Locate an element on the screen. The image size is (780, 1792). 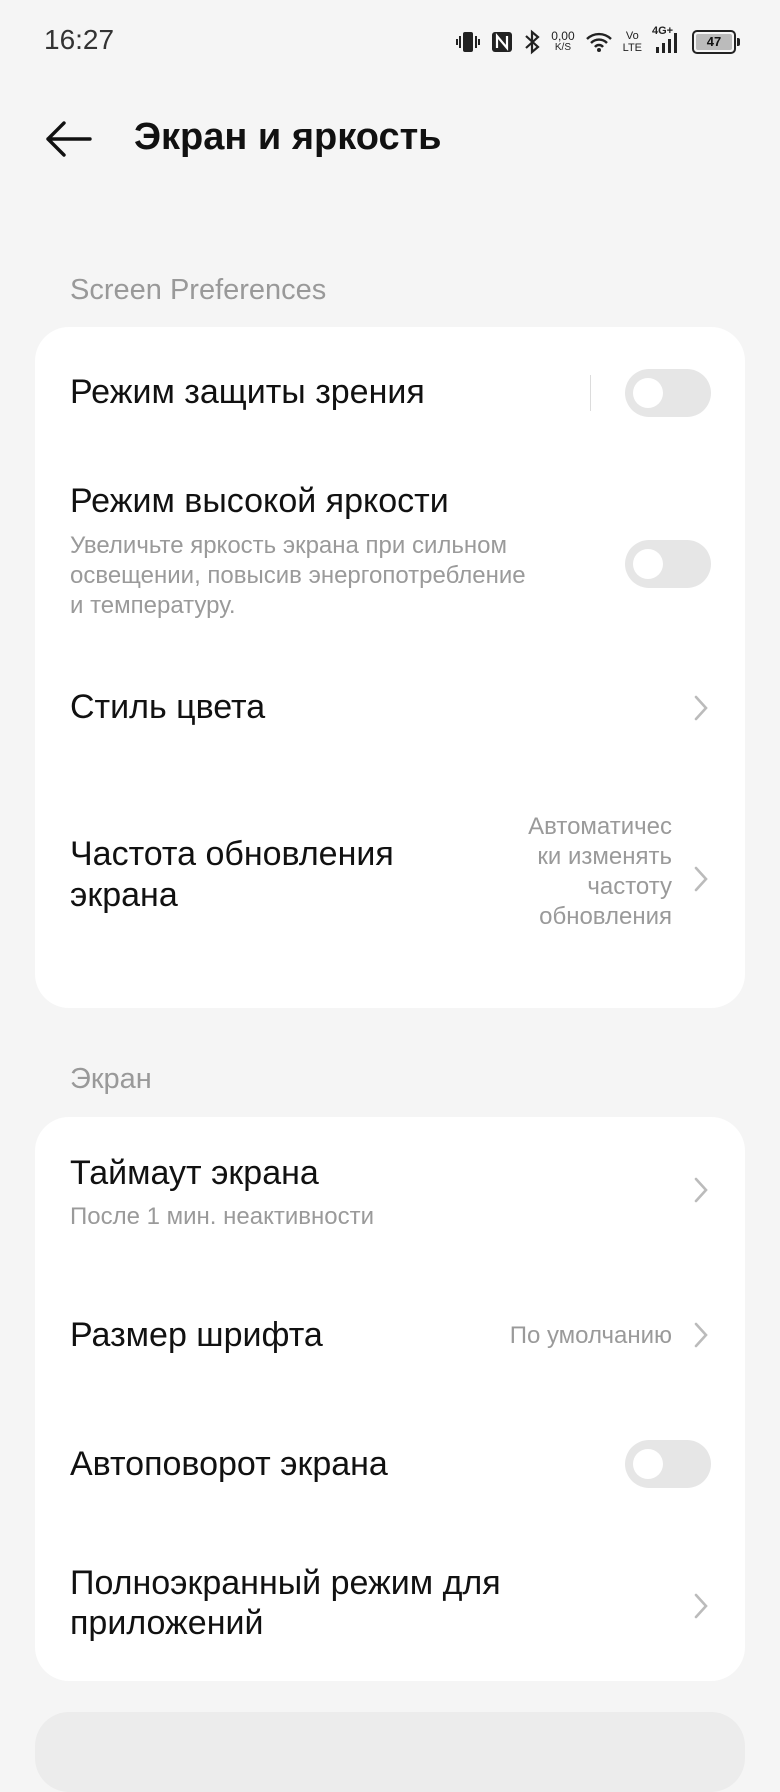
refresh-rate-title-1: Частота обновления is located at coordinates (232, 854).